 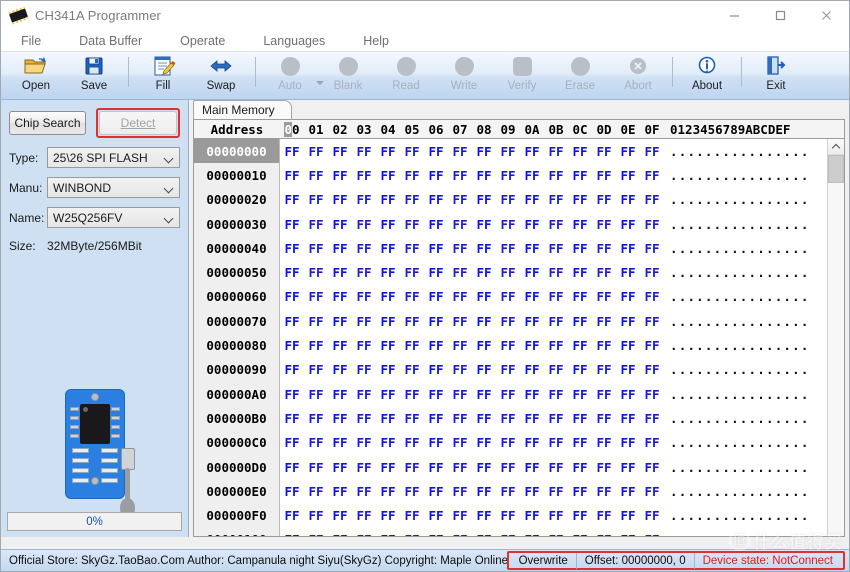 I want to click on toolbar-about: About, so click(x=707, y=75).